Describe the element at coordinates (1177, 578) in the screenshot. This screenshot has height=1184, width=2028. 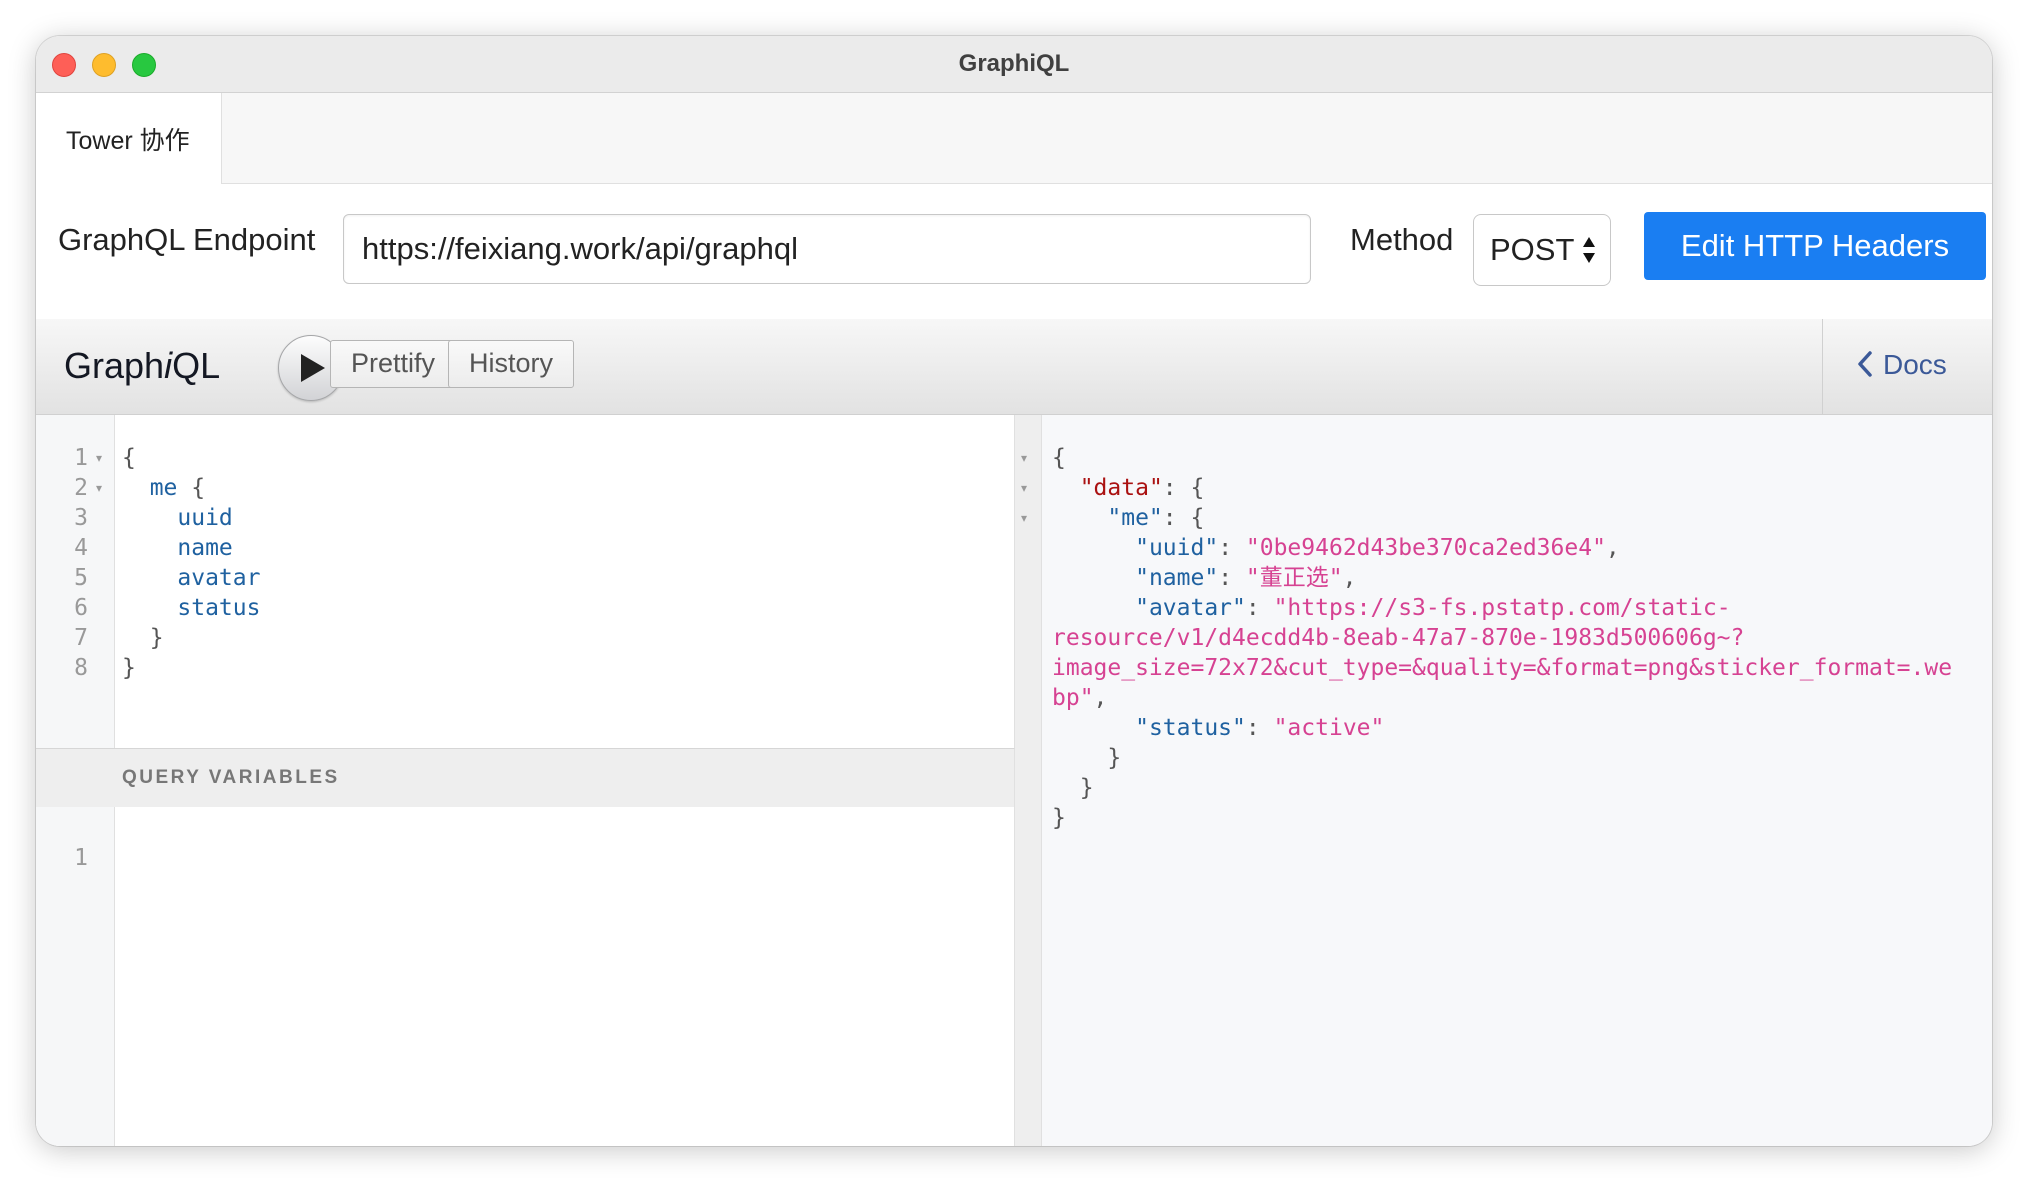
I see `code-token: "name"` at that location.